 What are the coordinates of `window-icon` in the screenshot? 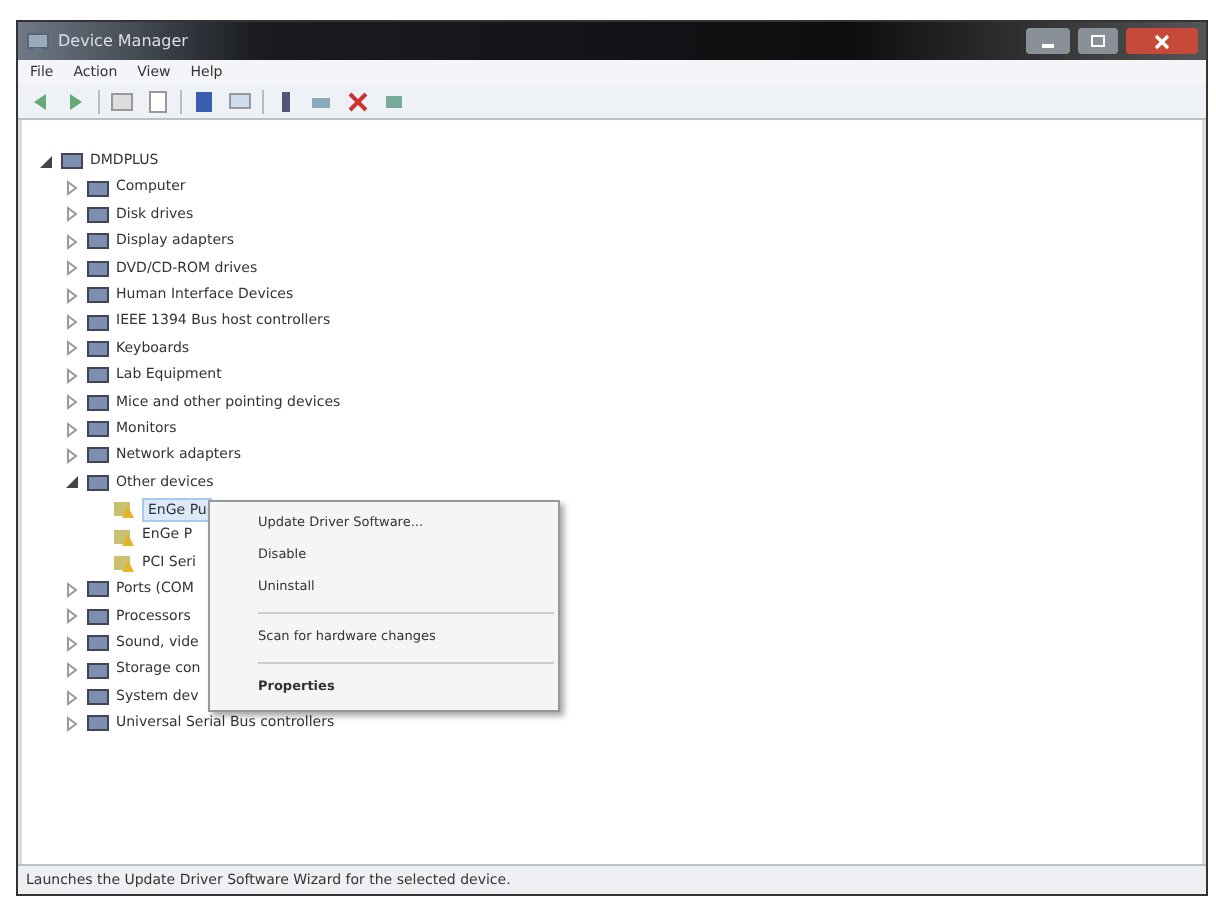 It's located at (122, 101).